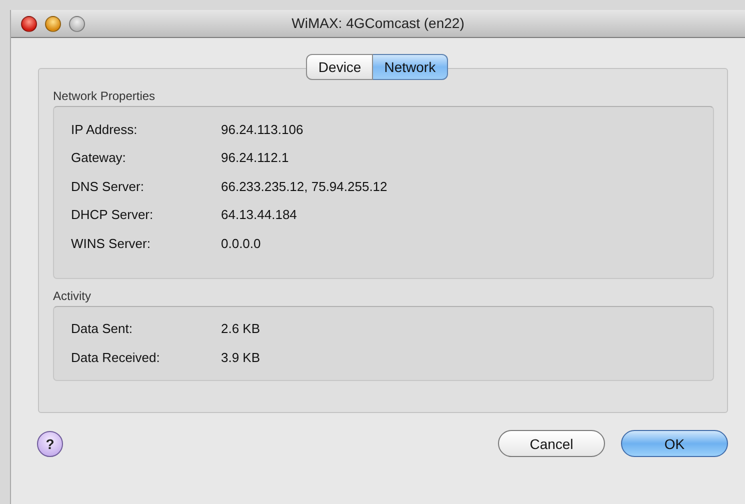 The height and width of the screenshot is (504, 745). What do you see at coordinates (410, 67) in the screenshot?
I see `tab: Network` at bounding box center [410, 67].